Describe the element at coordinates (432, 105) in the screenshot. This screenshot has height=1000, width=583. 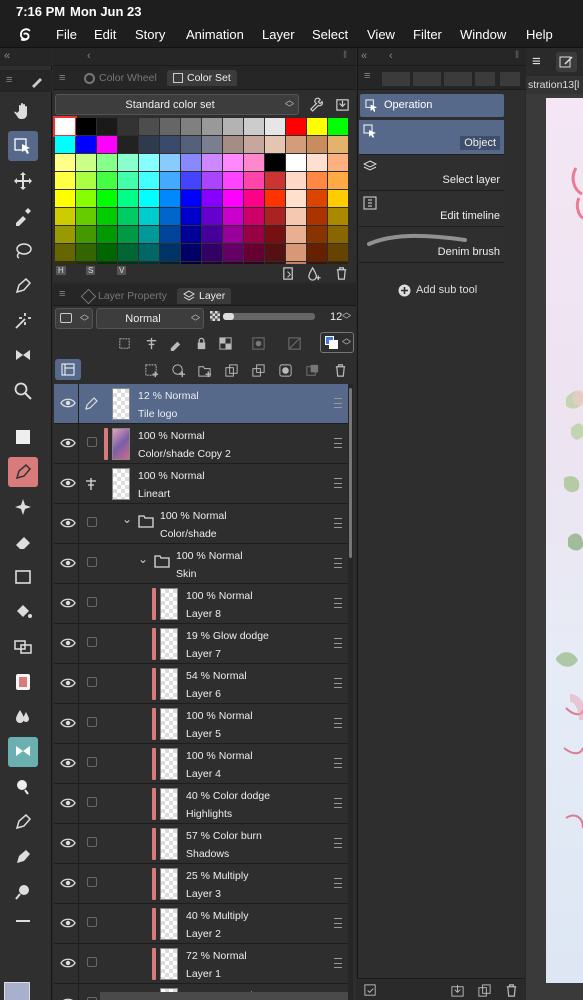
I see `operation-header: Operation` at that location.